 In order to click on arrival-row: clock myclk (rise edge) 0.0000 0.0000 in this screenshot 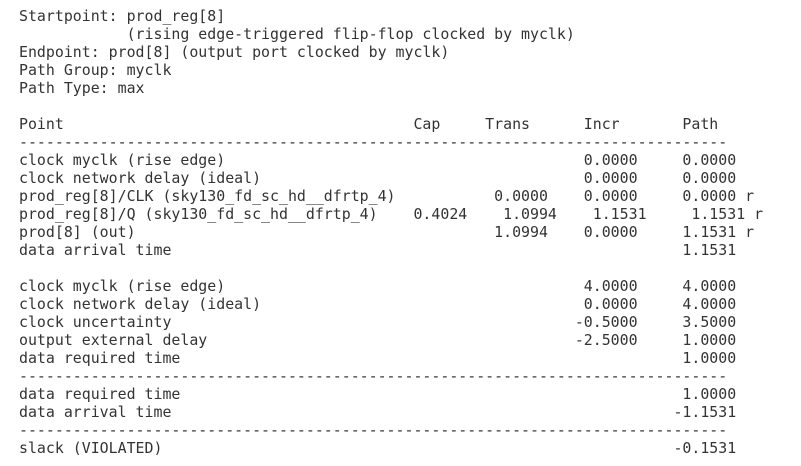, I will do `click(378, 160)`.